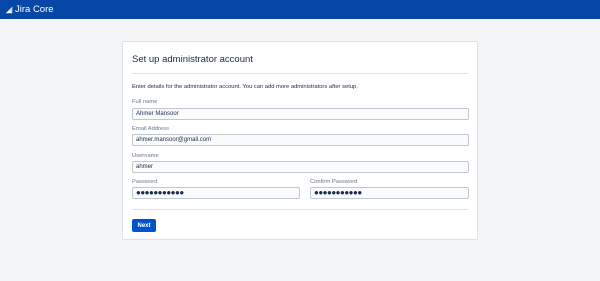  Describe the element at coordinates (144, 225) in the screenshot. I see `next-button: Next` at that location.